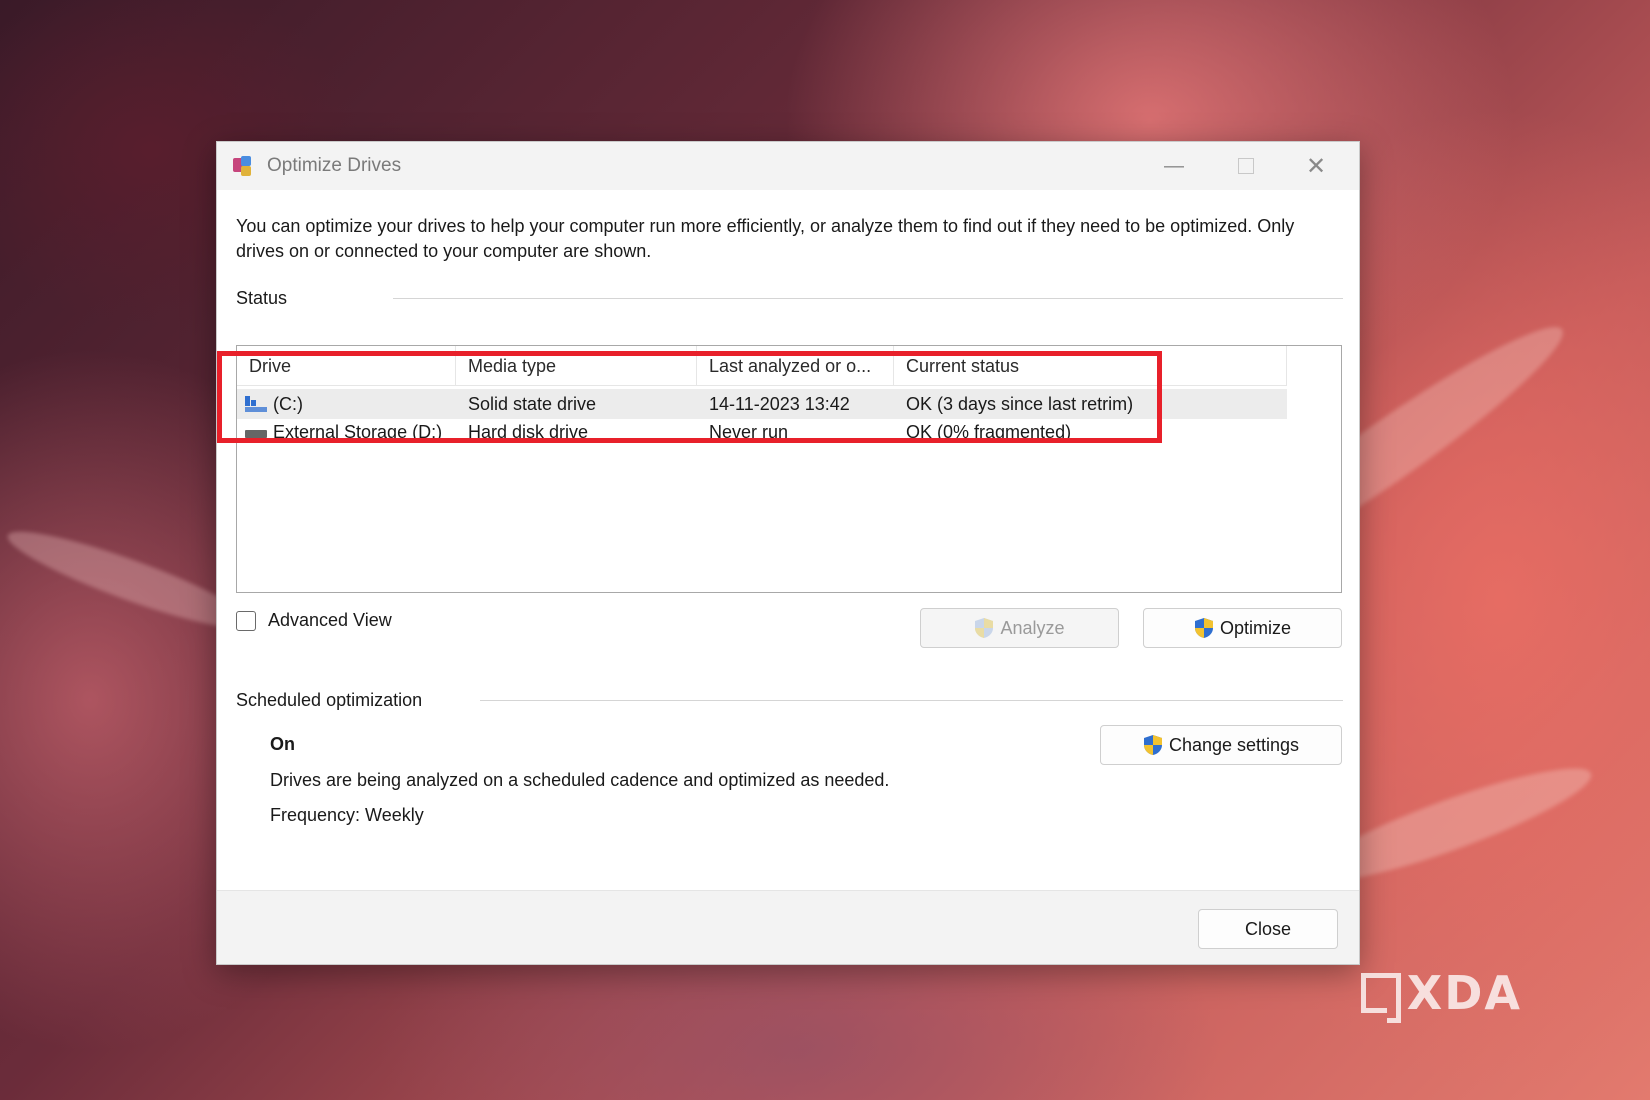 This screenshot has width=1650, height=1100. I want to click on minimize-button: —, so click(1174, 166).